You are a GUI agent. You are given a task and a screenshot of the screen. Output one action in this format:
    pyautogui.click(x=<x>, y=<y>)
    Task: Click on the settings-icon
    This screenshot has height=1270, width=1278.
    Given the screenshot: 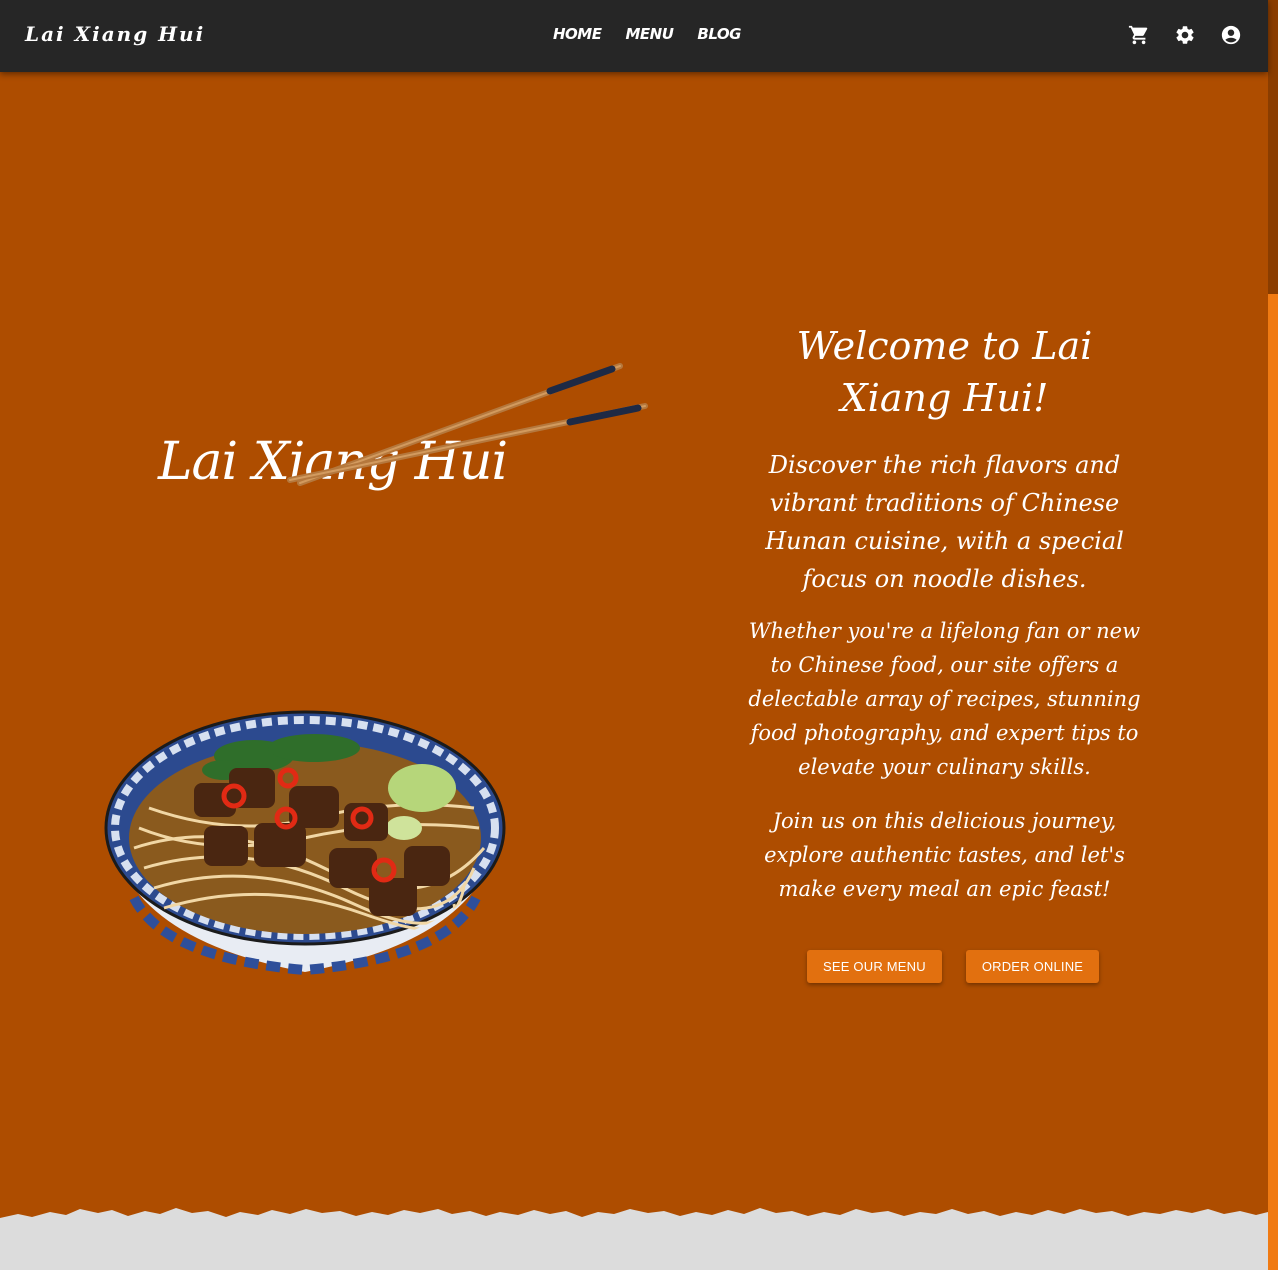 What is the action you would take?
    pyautogui.click(x=1185, y=35)
    